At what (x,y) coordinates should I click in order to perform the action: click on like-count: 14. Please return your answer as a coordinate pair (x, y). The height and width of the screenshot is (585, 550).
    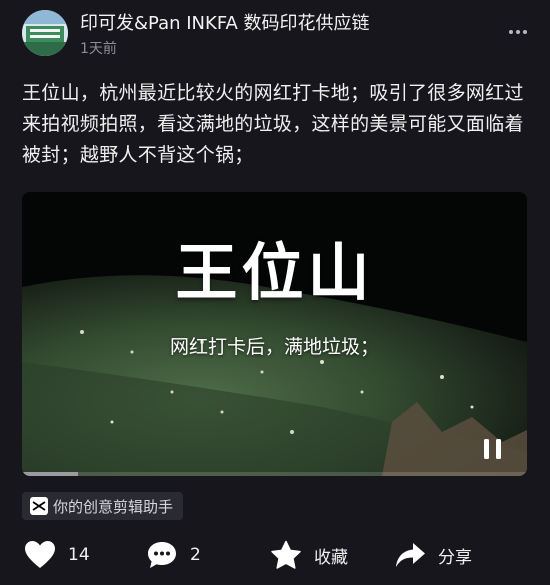
    Looking at the image, I should click on (79, 555).